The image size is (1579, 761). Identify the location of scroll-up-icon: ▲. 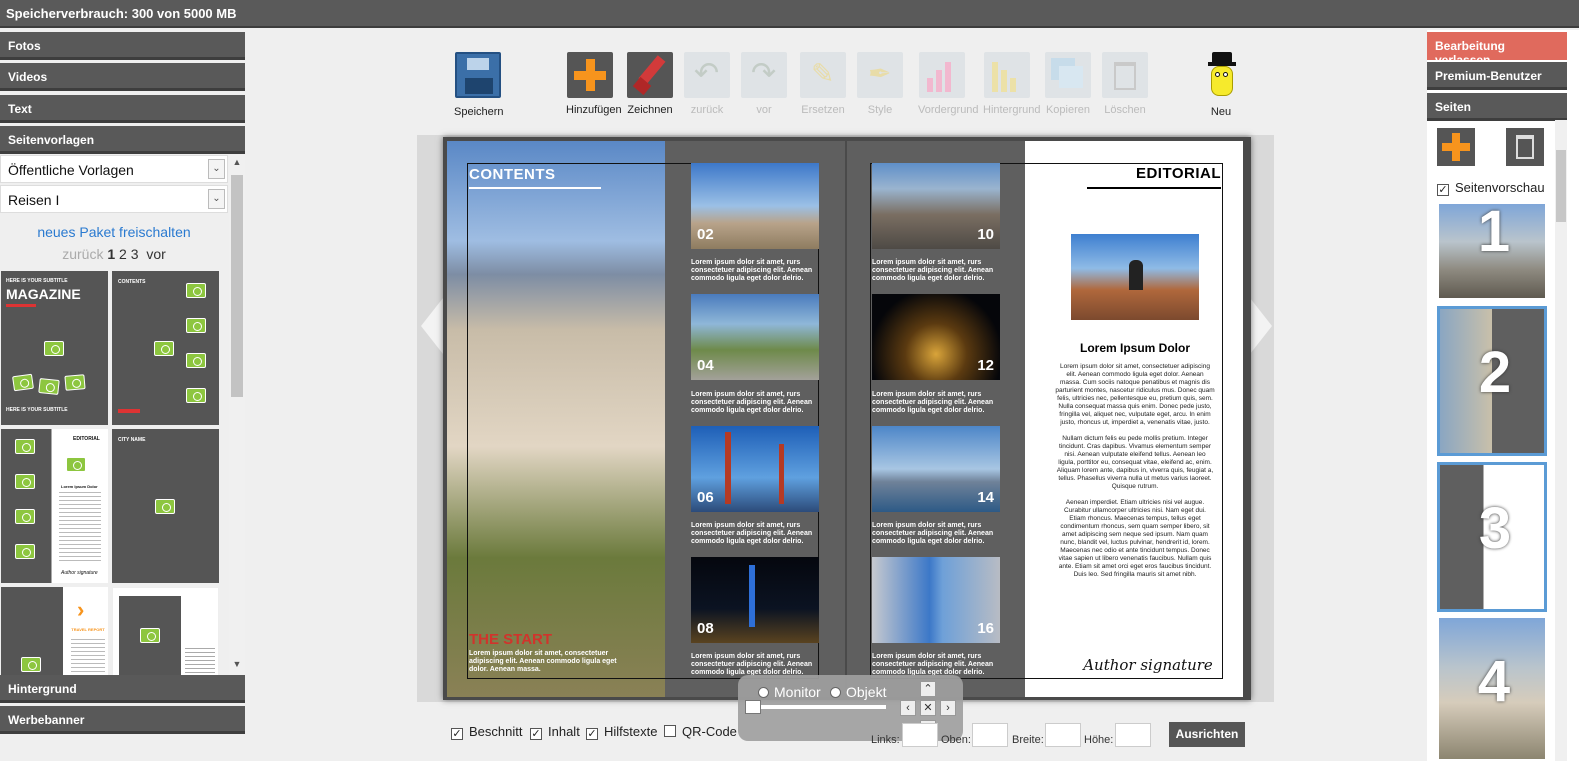
(237, 164).